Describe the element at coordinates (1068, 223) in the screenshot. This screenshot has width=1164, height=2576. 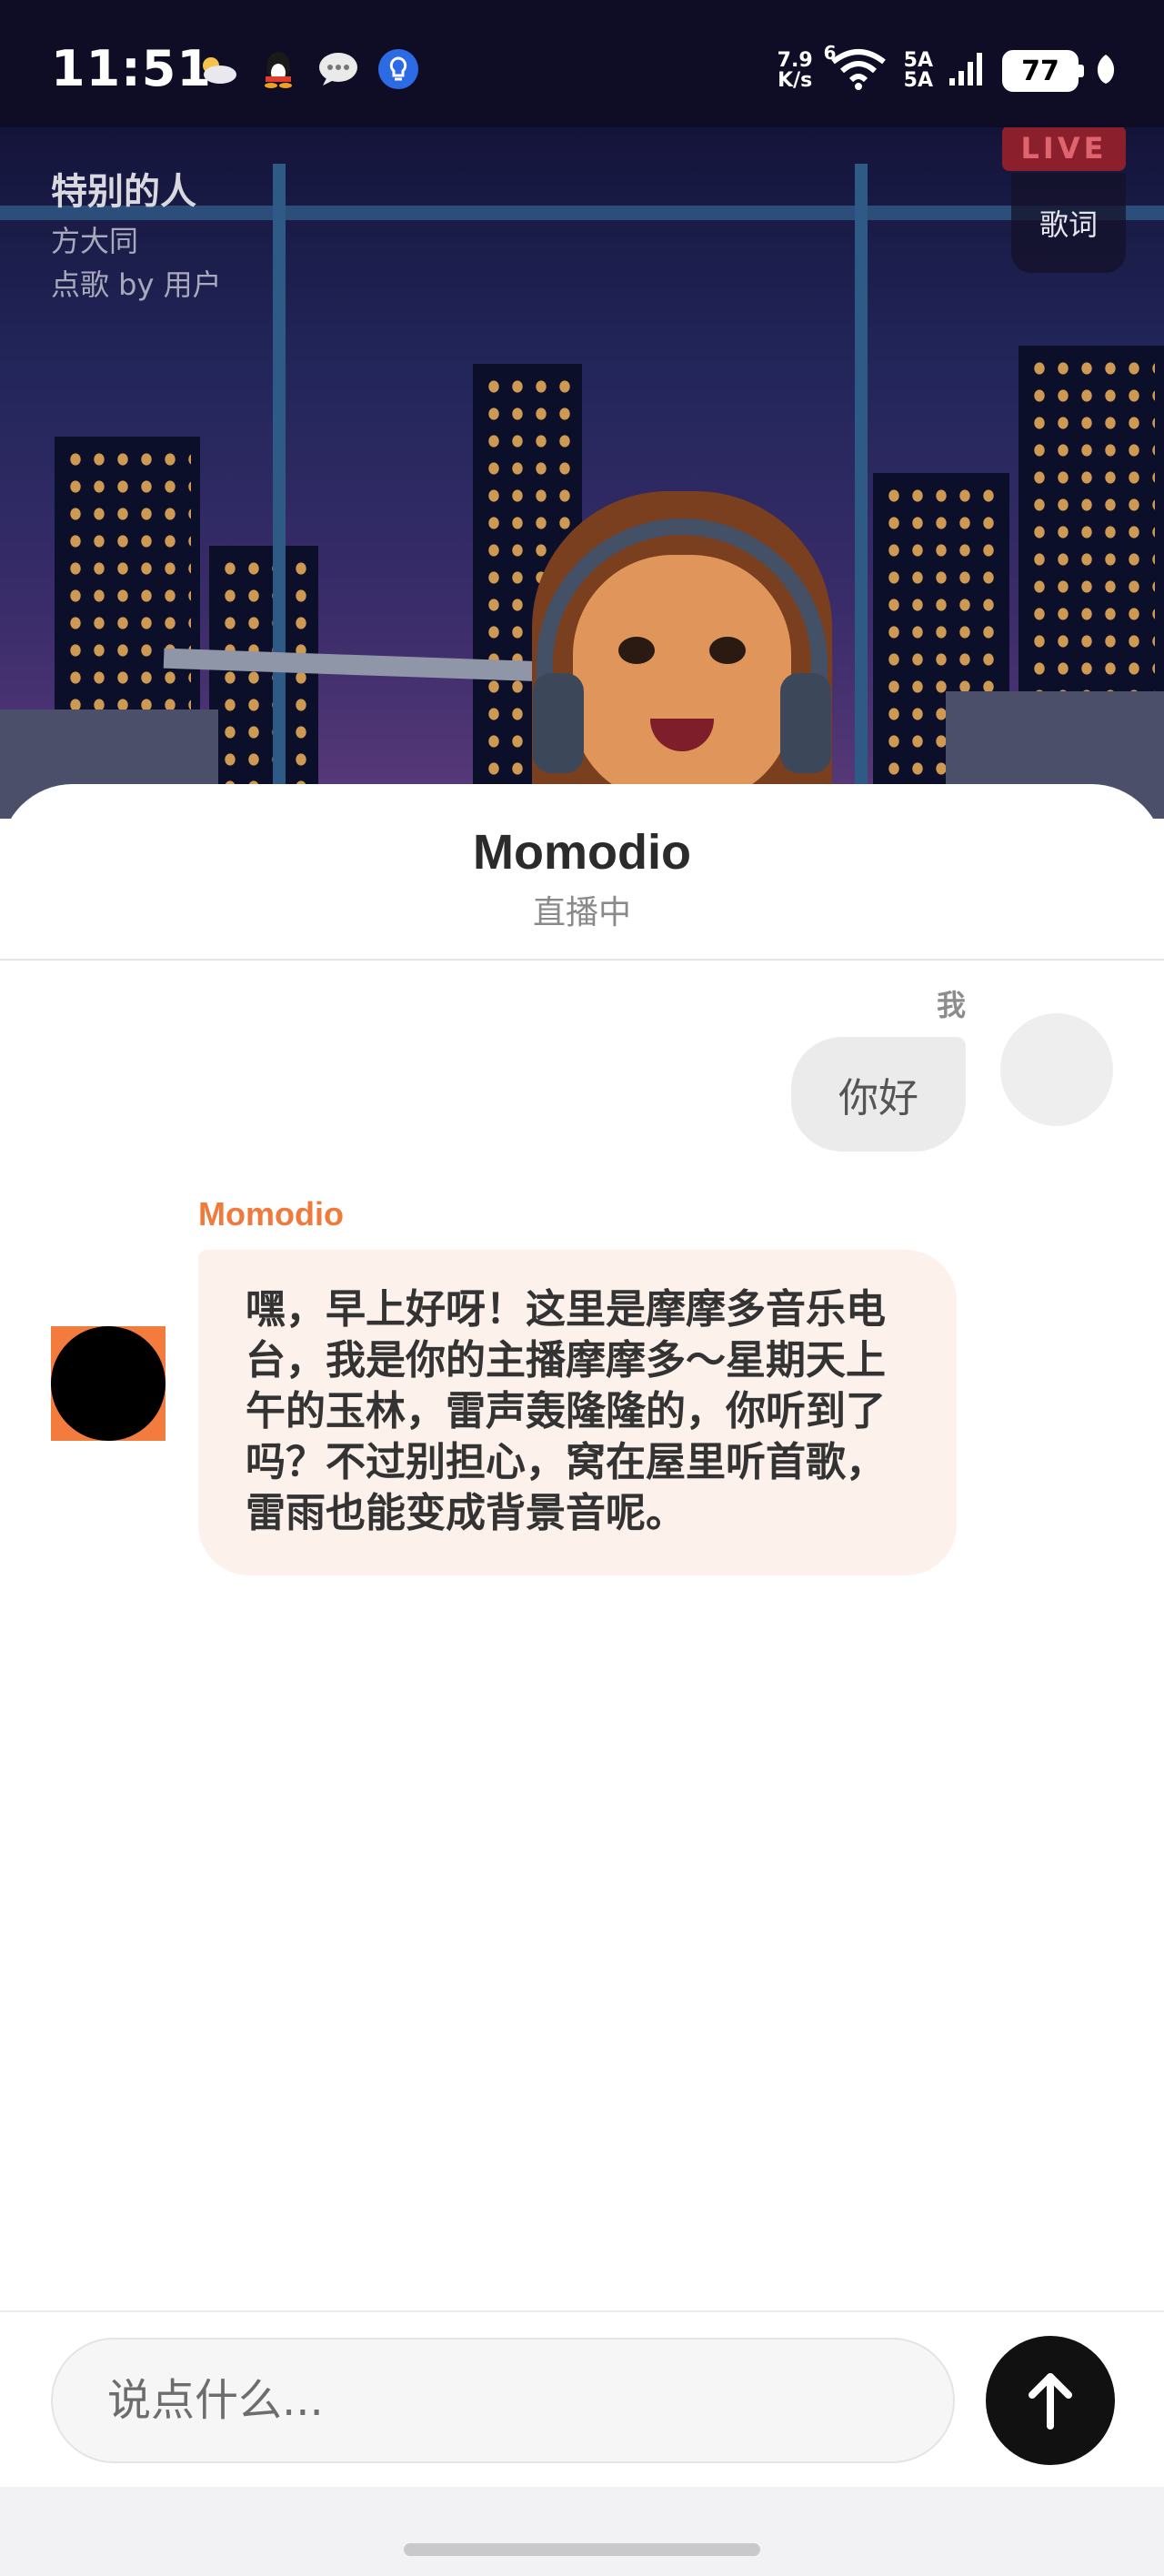
I see `lyrics-button: 歌词` at that location.